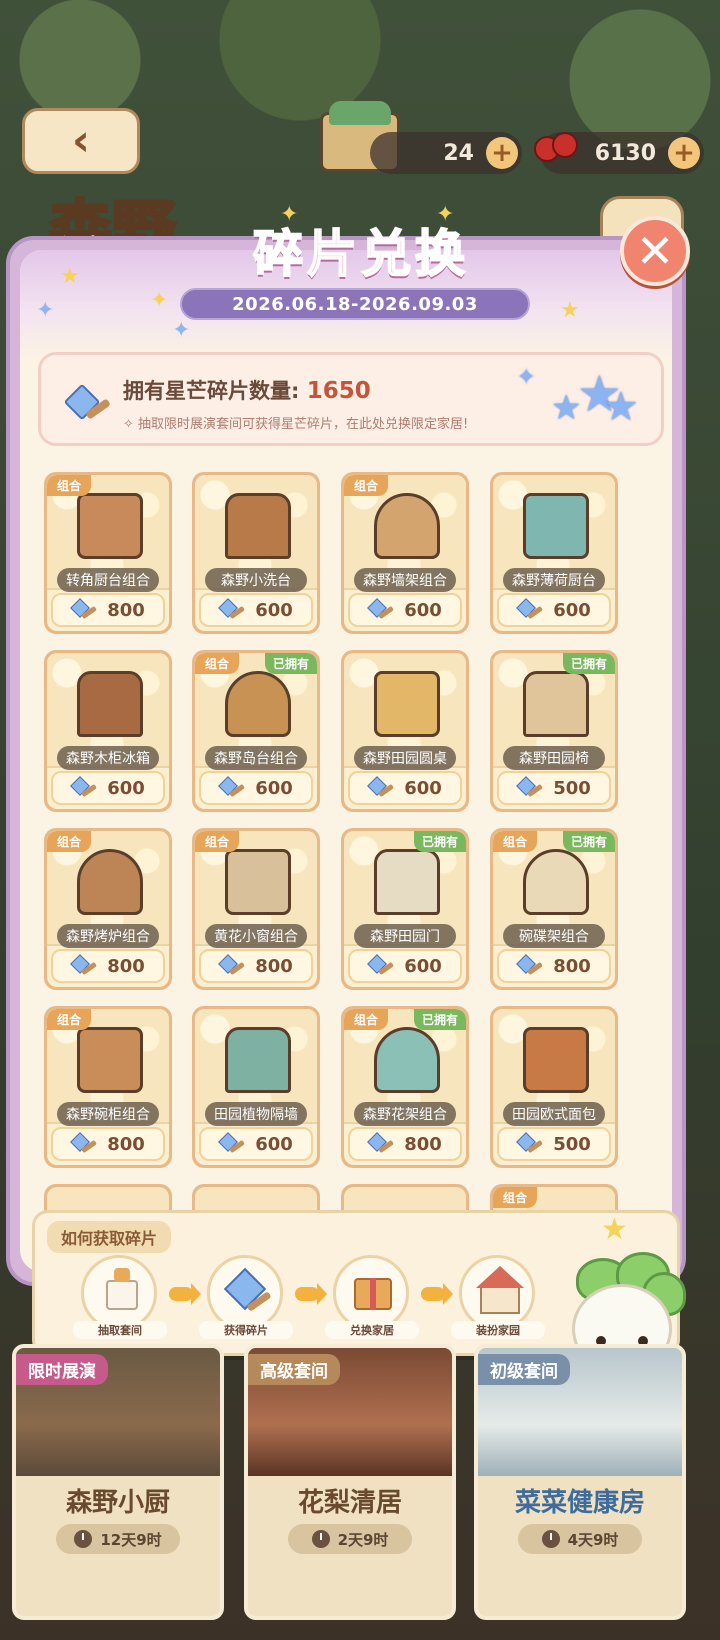 The height and width of the screenshot is (1640, 720). Describe the element at coordinates (554, 909) in the screenshot. I see `item-card: 组合 已拥有 碗碟架组合 800` at that location.